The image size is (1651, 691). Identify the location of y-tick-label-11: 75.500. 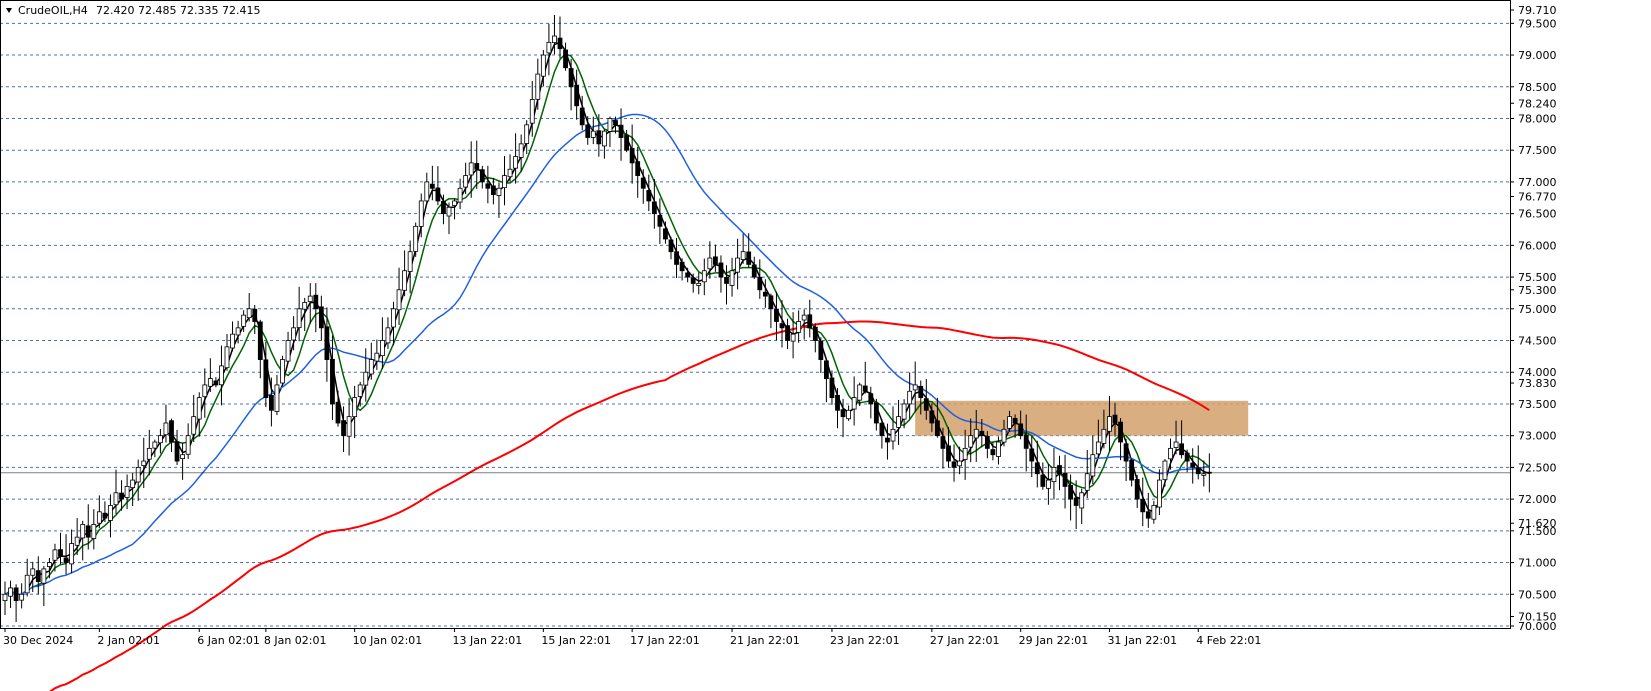
(1537, 277).